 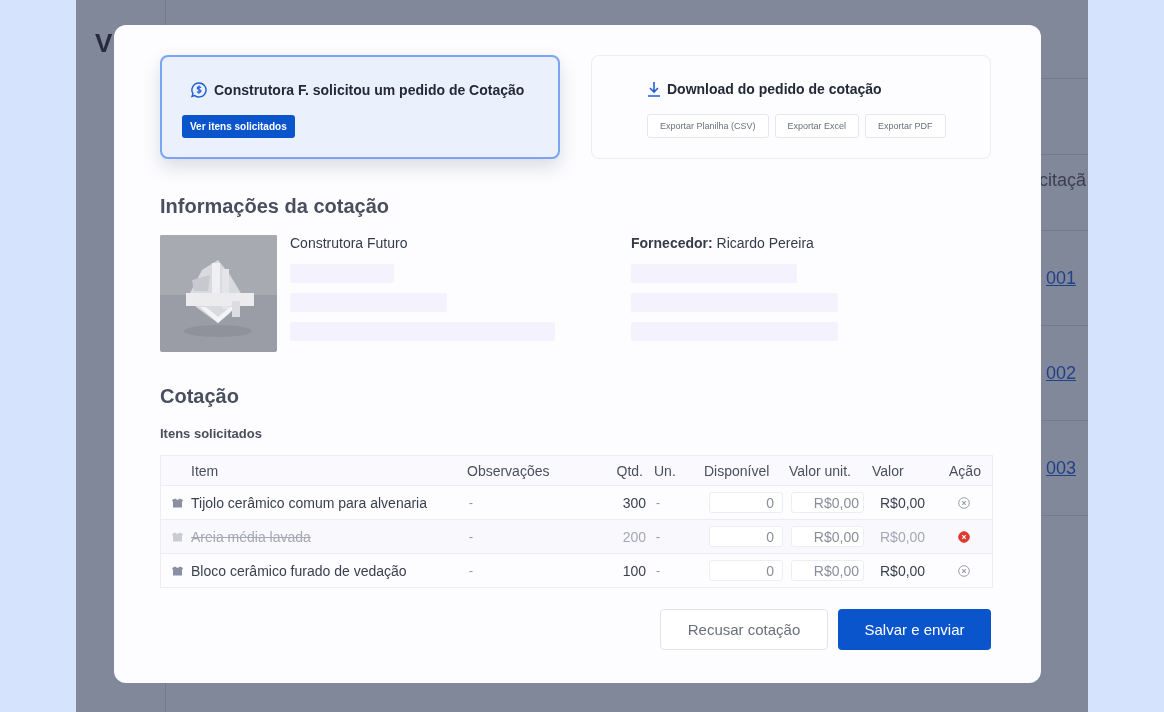 What do you see at coordinates (508, 470) in the screenshot?
I see `column-header: Observações` at bounding box center [508, 470].